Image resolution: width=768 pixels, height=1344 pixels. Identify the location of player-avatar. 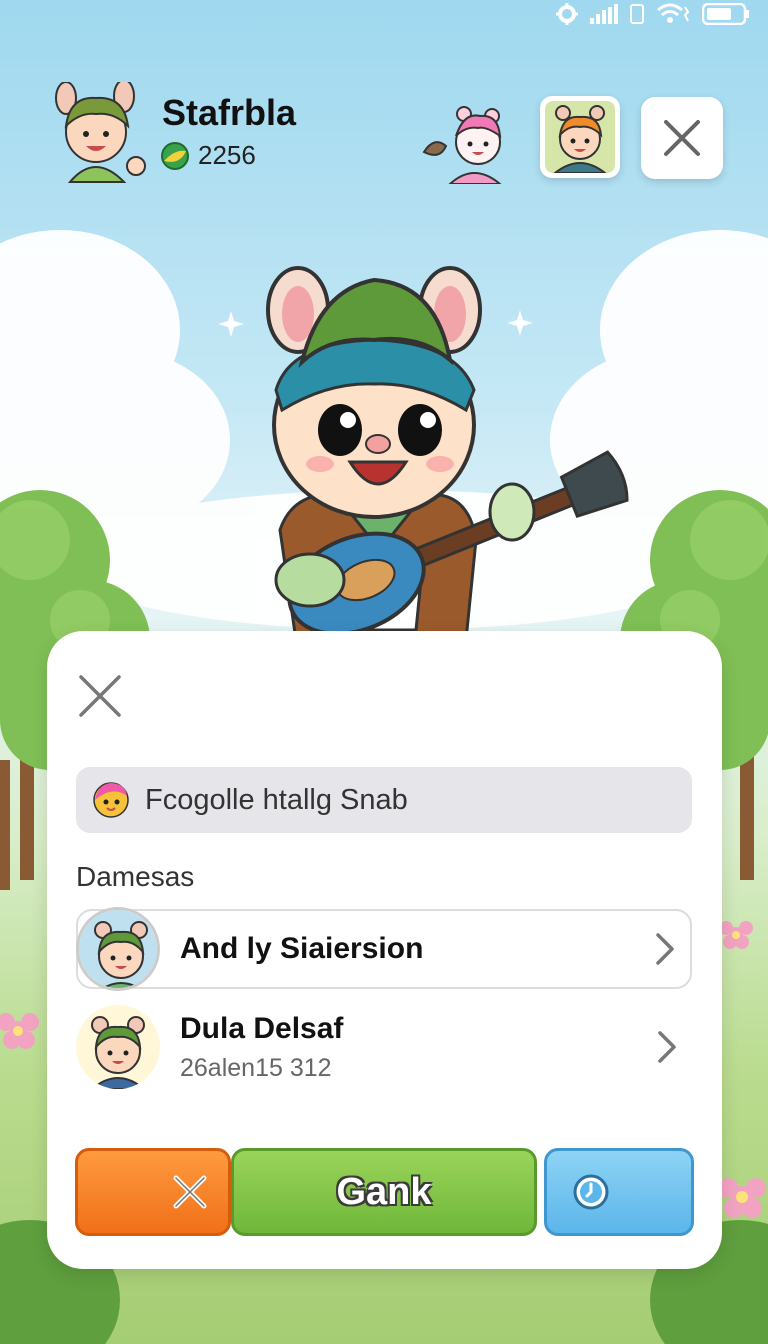
(100, 134).